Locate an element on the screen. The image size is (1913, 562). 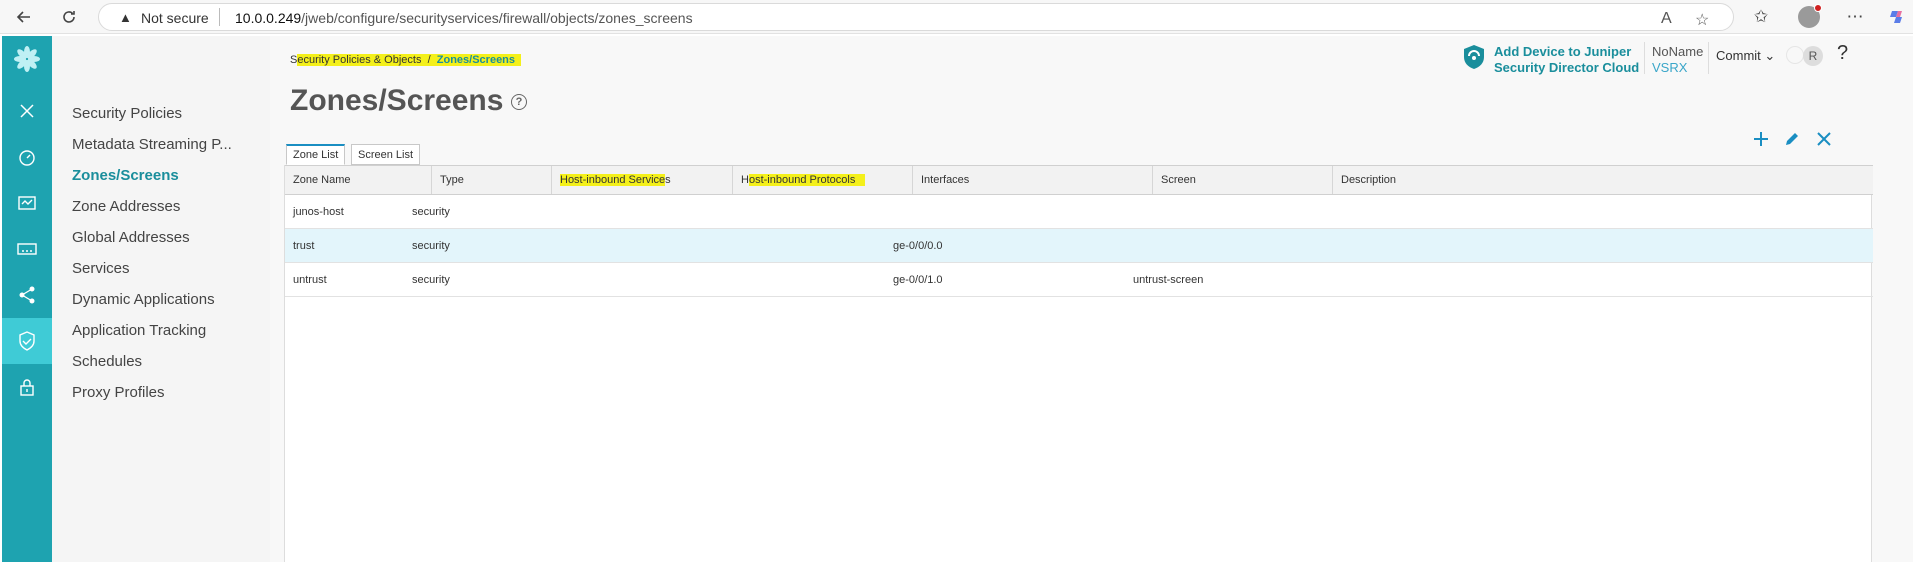
nav-item-zones-screens: Zones/Screens is located at coordinates (125, 175).